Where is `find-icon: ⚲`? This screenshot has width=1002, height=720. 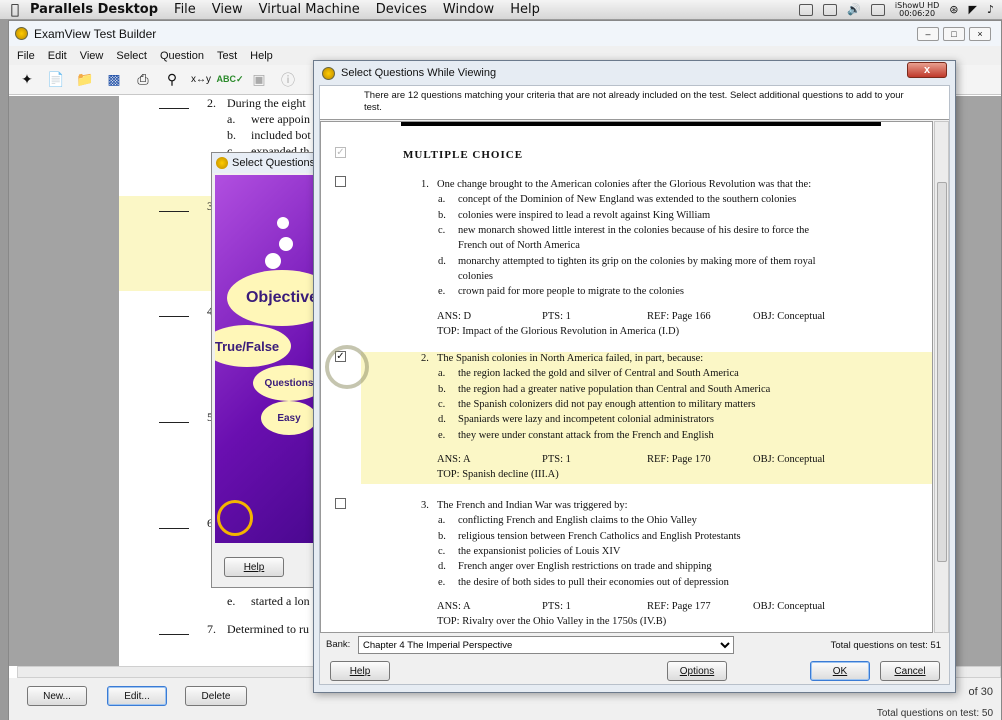
find-icon: ⚲ is located at coordinates (172, 80).